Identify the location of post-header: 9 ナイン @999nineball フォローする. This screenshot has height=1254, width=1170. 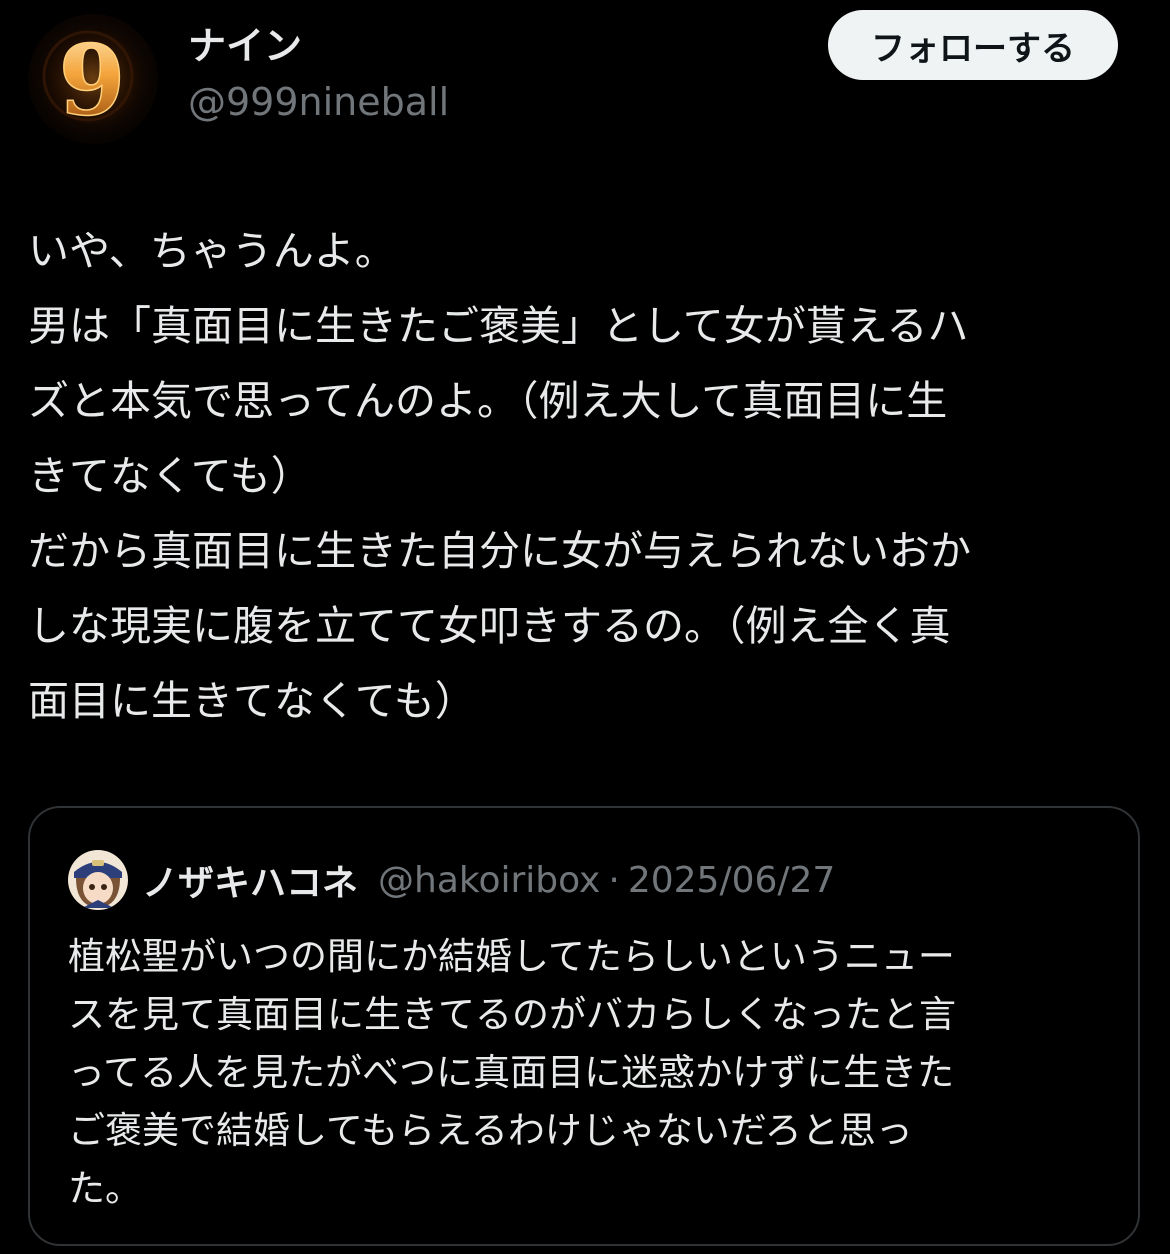
(573, 77).